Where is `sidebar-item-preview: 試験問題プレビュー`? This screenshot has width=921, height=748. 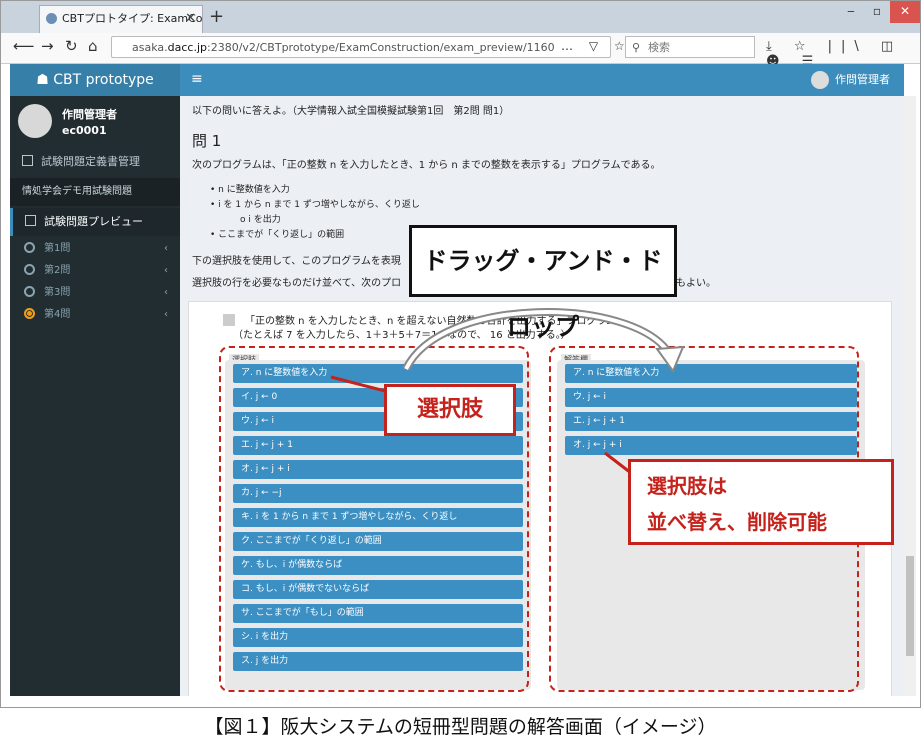 sidebar-item-preview: 試験問題プレビュー is located at coordinates (95, 222).